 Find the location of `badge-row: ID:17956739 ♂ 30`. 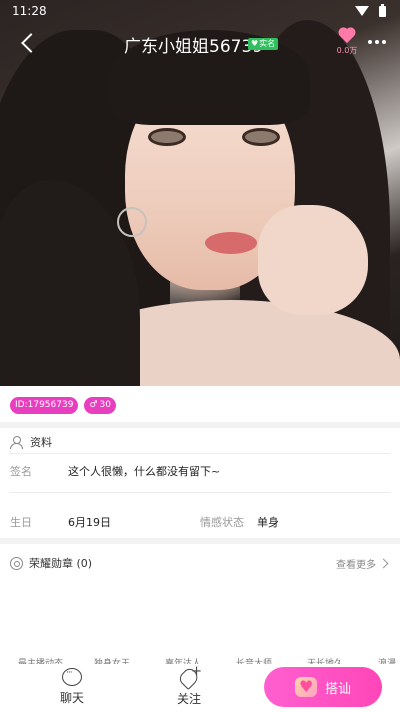

badge-row: ID:17956739 ♂ 30 is located at coordinates (63, 405).